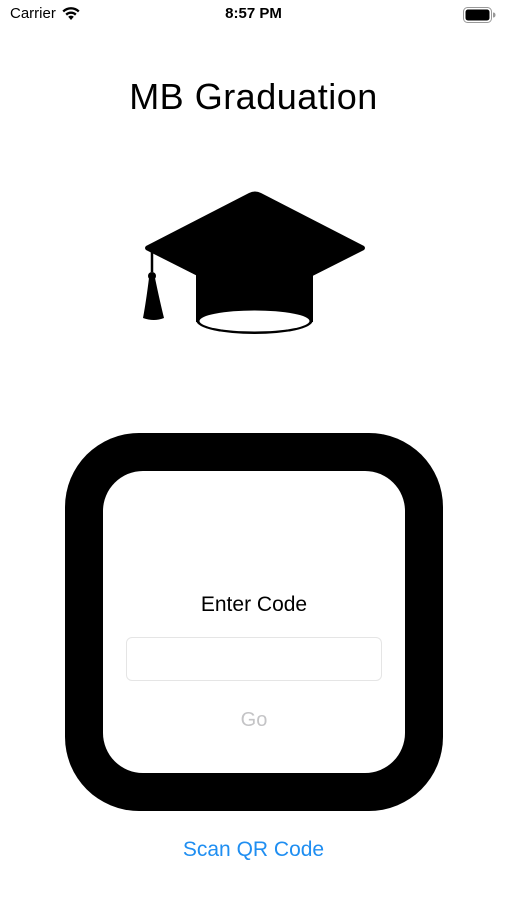 This screenshot has width=507, height=900. What do you see at coordinates (254, 720) in the screenshot?
I see `go-button: Go` at bounding box center [254, 720].